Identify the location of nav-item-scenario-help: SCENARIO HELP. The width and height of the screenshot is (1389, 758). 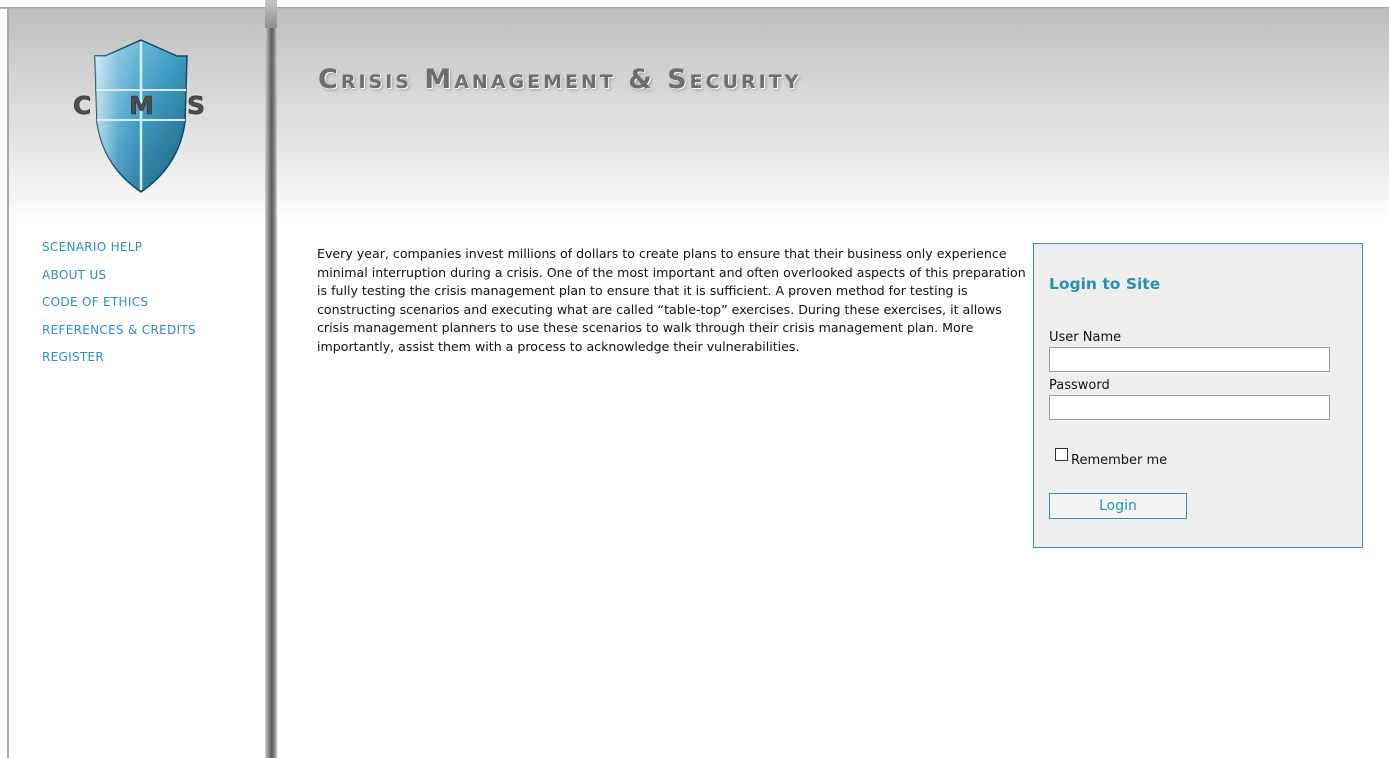
(119, 250).